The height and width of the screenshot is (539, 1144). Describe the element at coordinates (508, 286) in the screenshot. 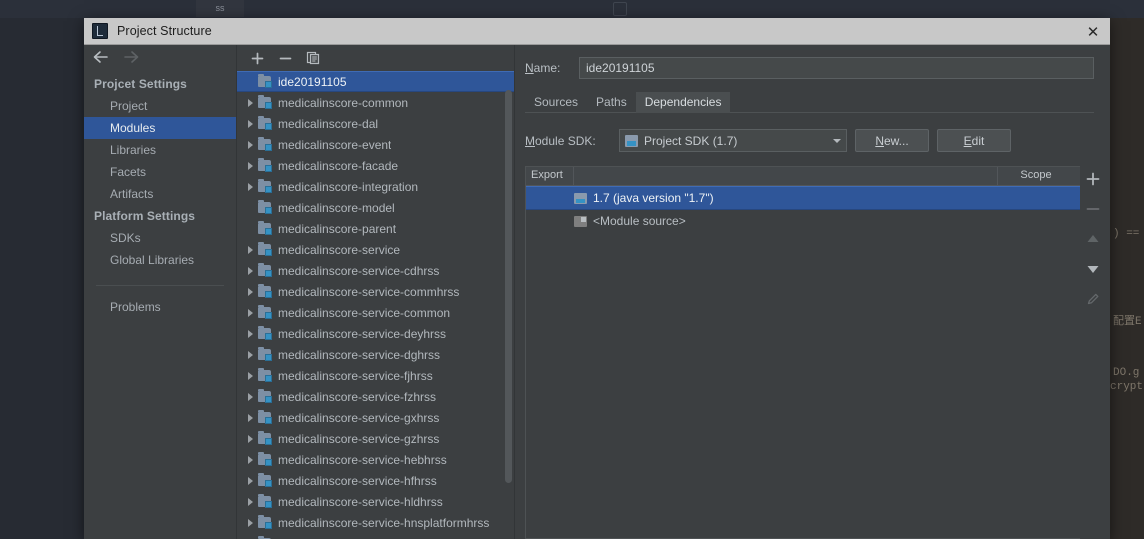

I see `scrollbar-thumb` at that location.